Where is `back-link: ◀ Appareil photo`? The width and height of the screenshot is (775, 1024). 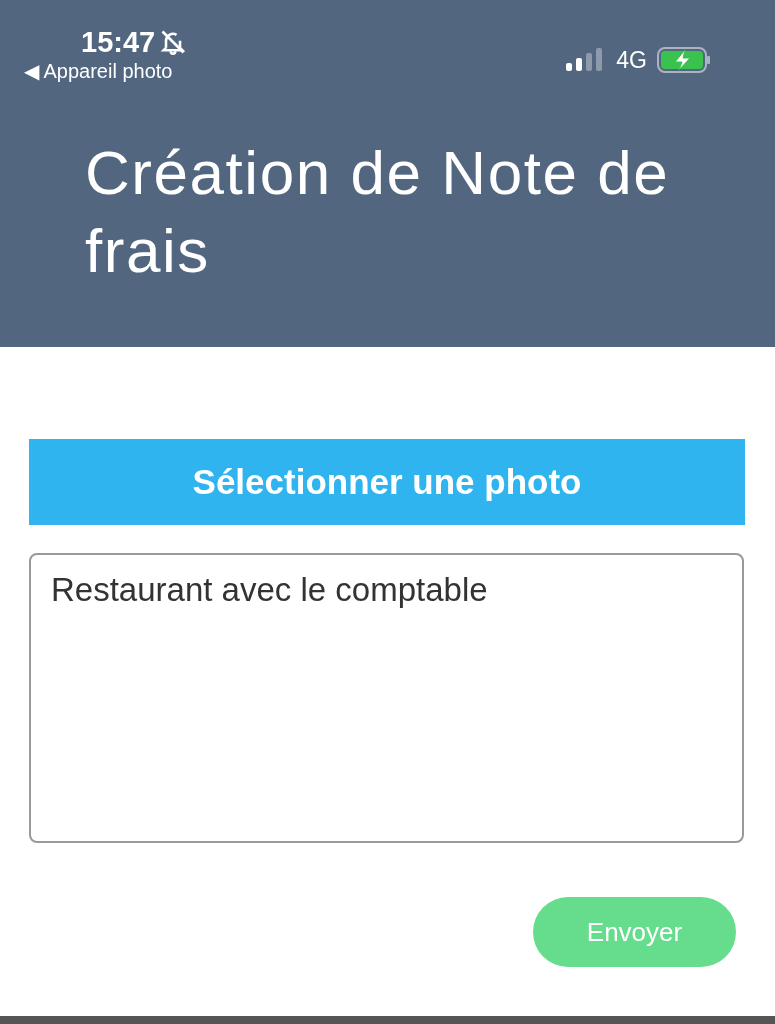 back-link: ◀ Appareil photo is located at coordinates (106, 71).